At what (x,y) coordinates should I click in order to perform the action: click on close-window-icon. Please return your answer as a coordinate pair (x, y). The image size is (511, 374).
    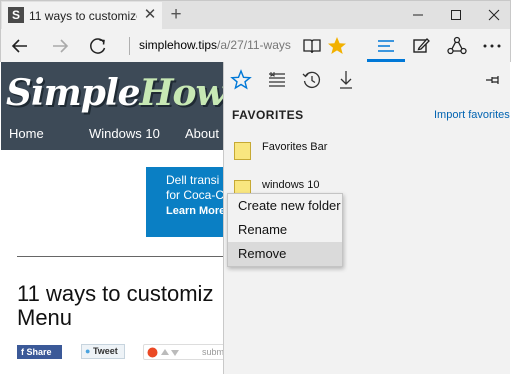
    Looking at the image, I should click on (494, 15).